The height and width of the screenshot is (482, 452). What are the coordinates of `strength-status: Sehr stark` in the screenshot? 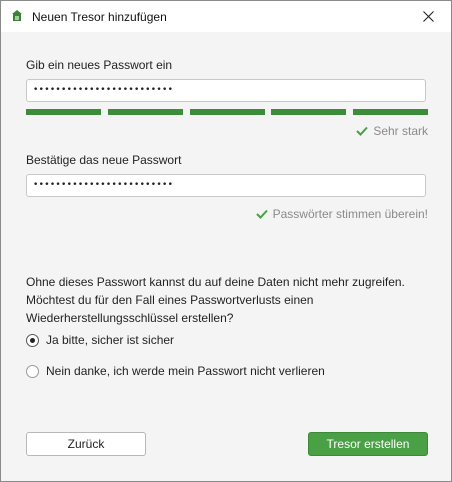 It's located at (392, 131).